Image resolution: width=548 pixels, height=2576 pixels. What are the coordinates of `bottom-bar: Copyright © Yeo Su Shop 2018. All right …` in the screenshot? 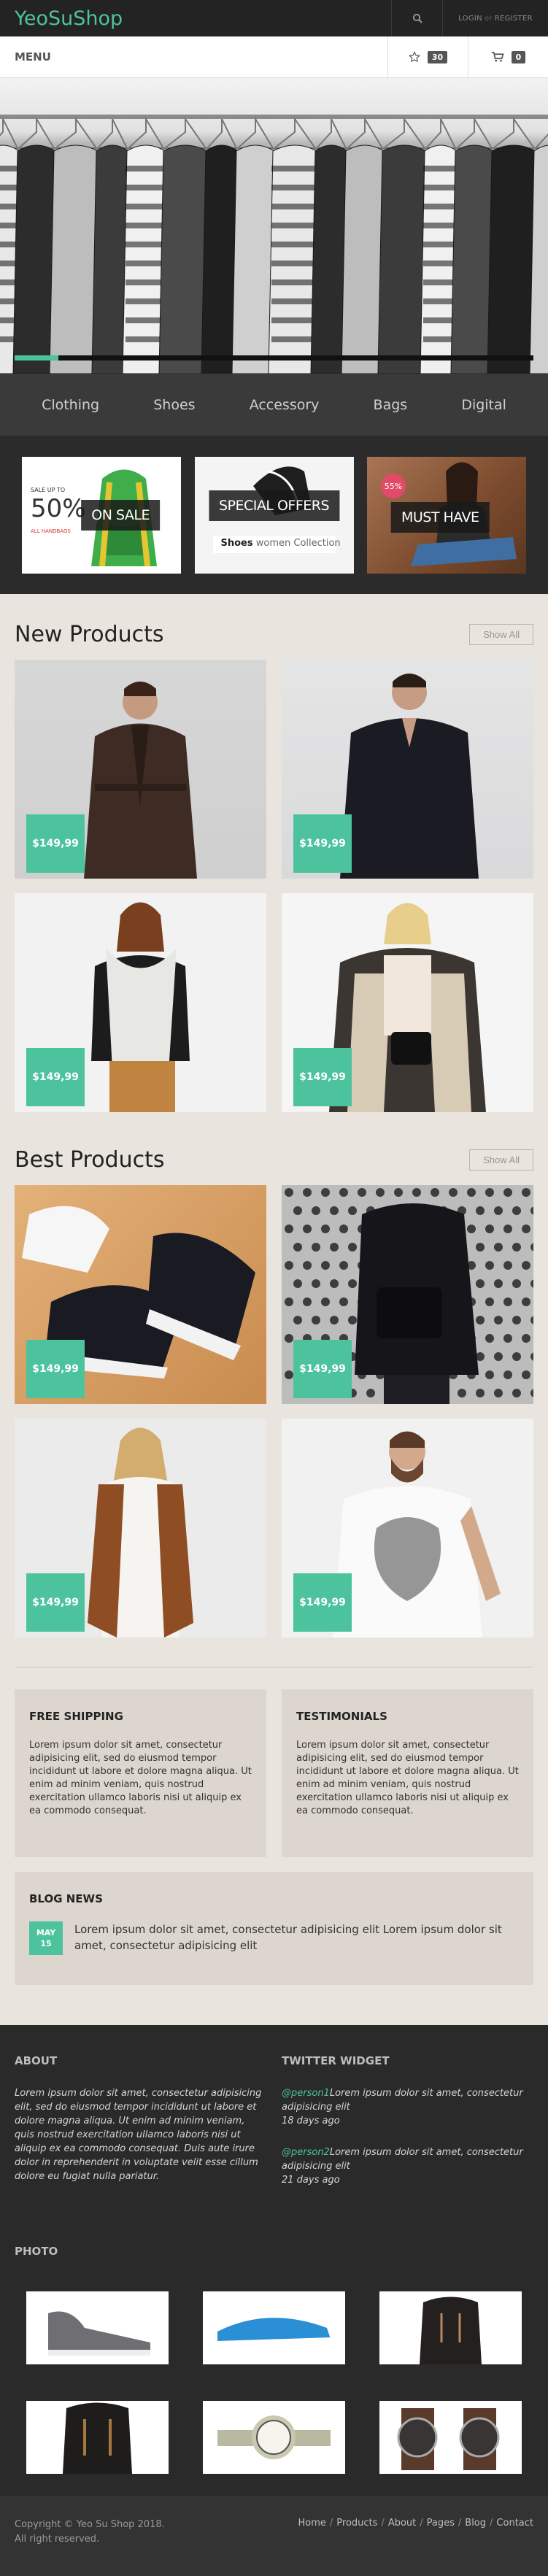 It's located at (274, 2536).